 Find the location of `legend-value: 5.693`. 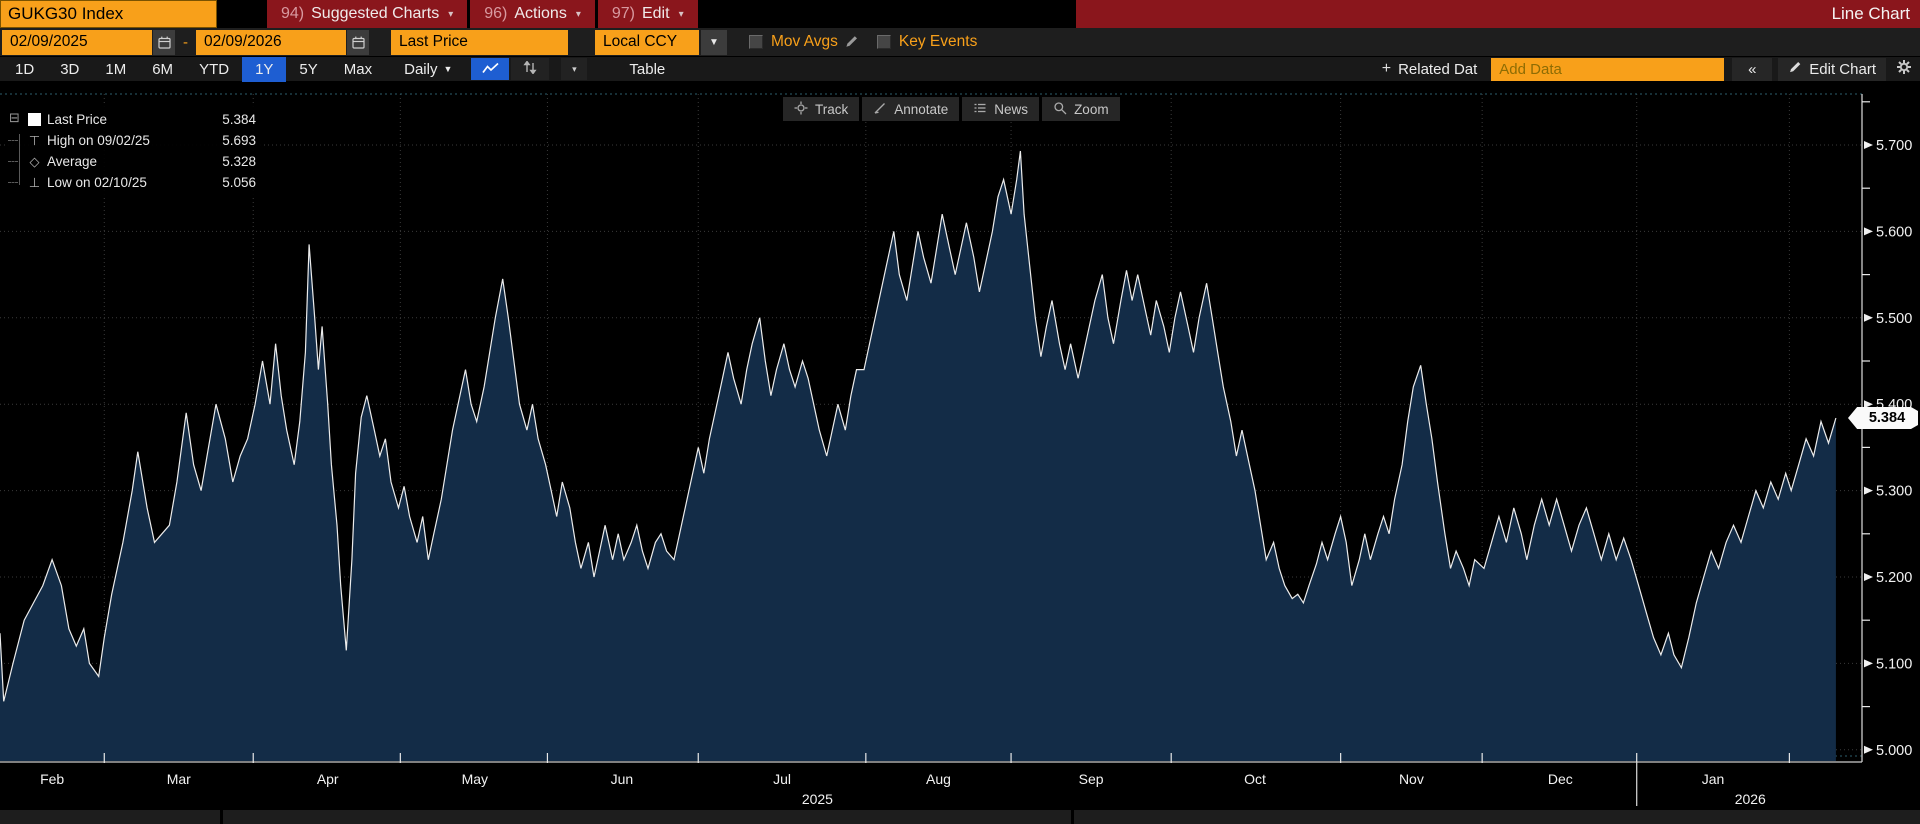

legend-value: 5.693 is located at coordinates (239, 140).